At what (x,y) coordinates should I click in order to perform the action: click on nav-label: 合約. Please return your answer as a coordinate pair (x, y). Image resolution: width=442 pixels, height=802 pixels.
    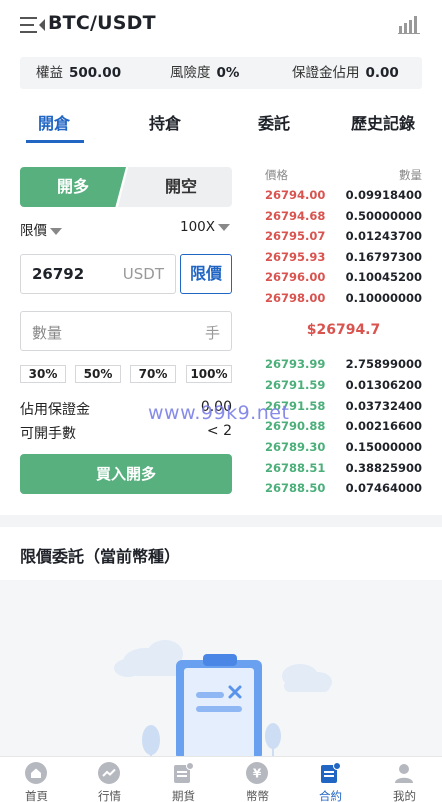
    Looking at the image, I should click on (330, 795).